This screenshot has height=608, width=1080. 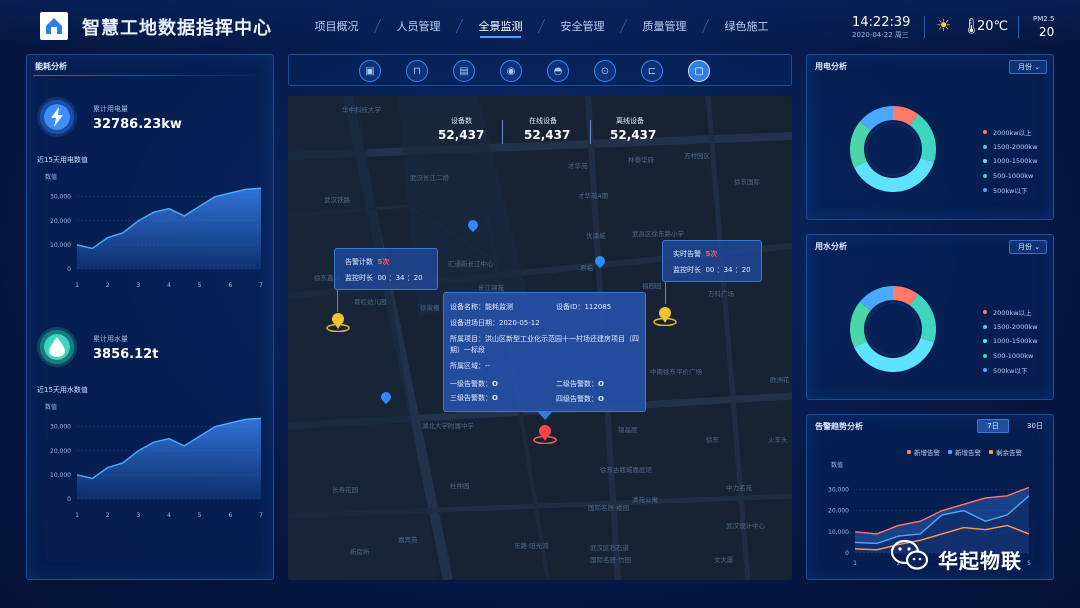 What do you see at coordinates (547, 135) in the screenshot?
I see `online-devices-value: 52,437` at bounding box center [547, 135].